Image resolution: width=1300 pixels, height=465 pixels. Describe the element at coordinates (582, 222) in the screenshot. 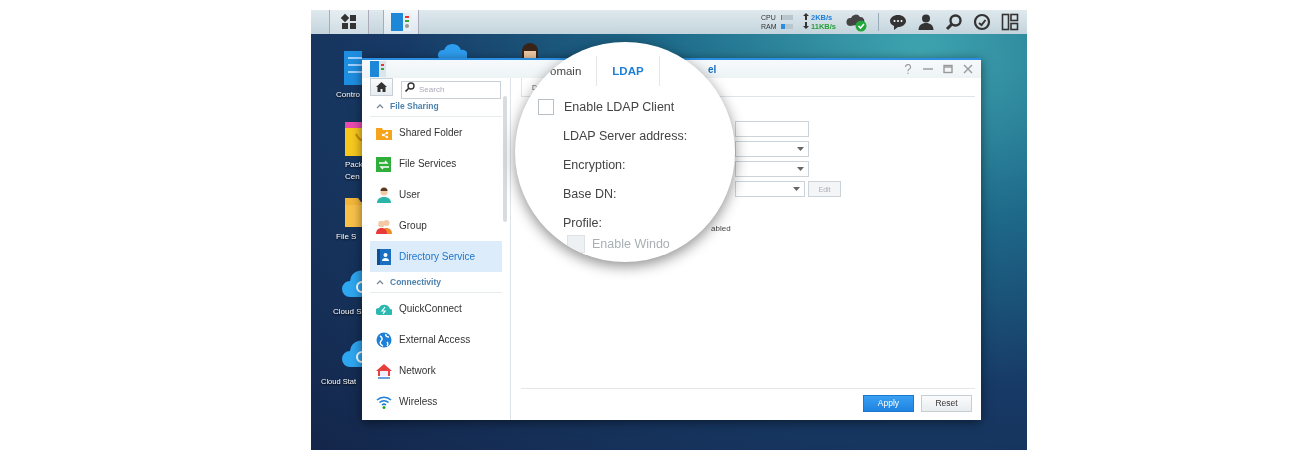

I see `field-label: Profile:` at that location.